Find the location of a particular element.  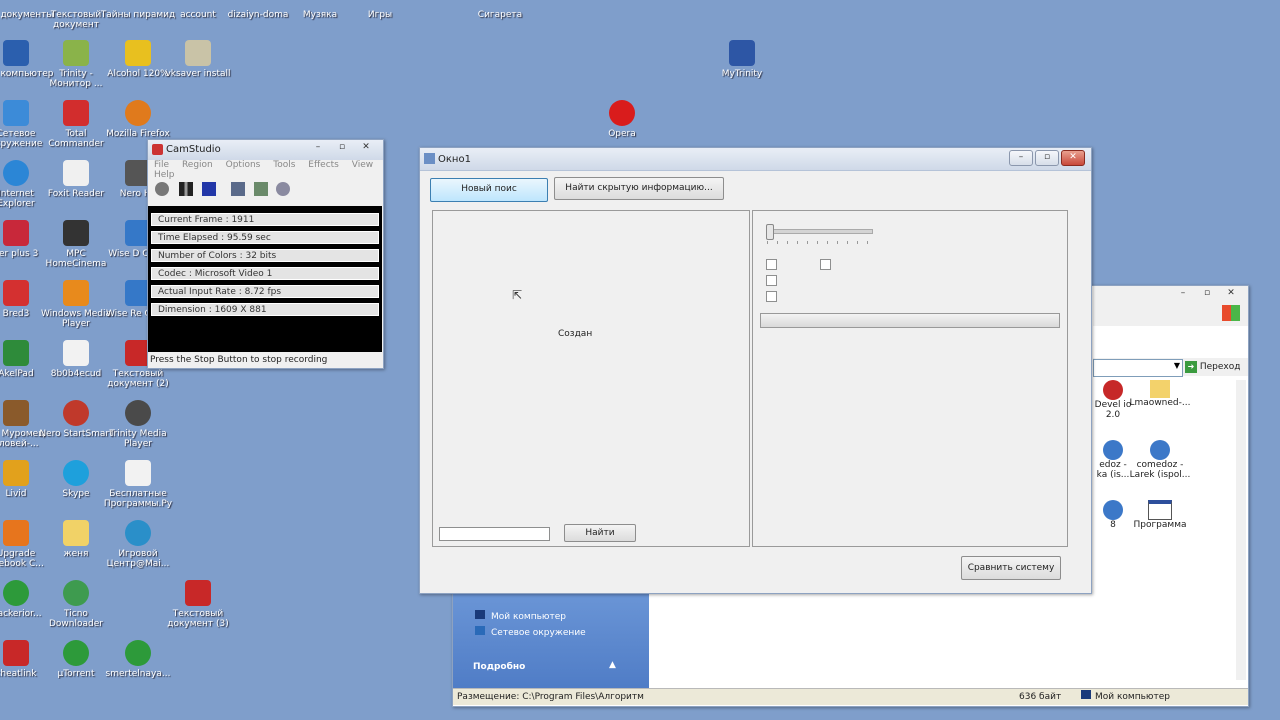

created-label: Создан is located at coordinates (575, 334).